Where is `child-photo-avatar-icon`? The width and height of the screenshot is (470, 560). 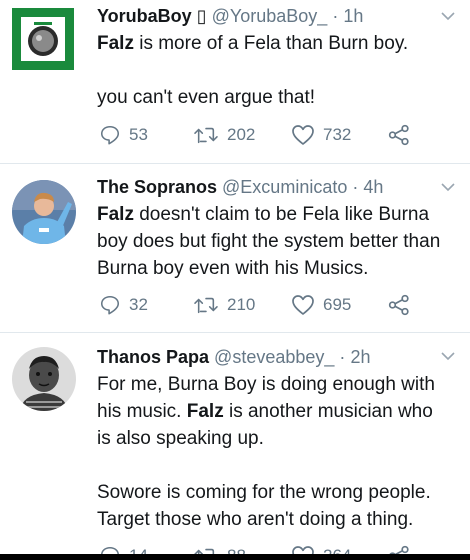
child-photo-avatar-icon is located at coordinates (44, 379).